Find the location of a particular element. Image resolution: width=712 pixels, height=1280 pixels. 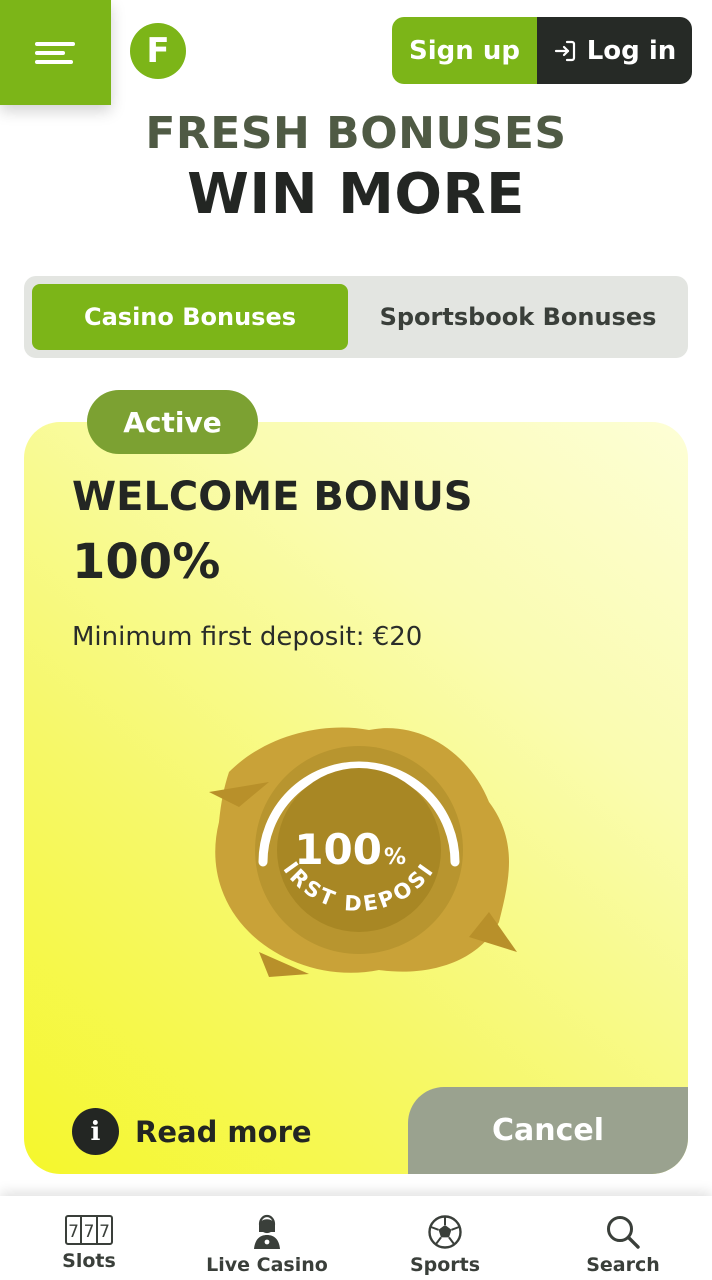

status-label: Active is located at coordinates (172, 422).